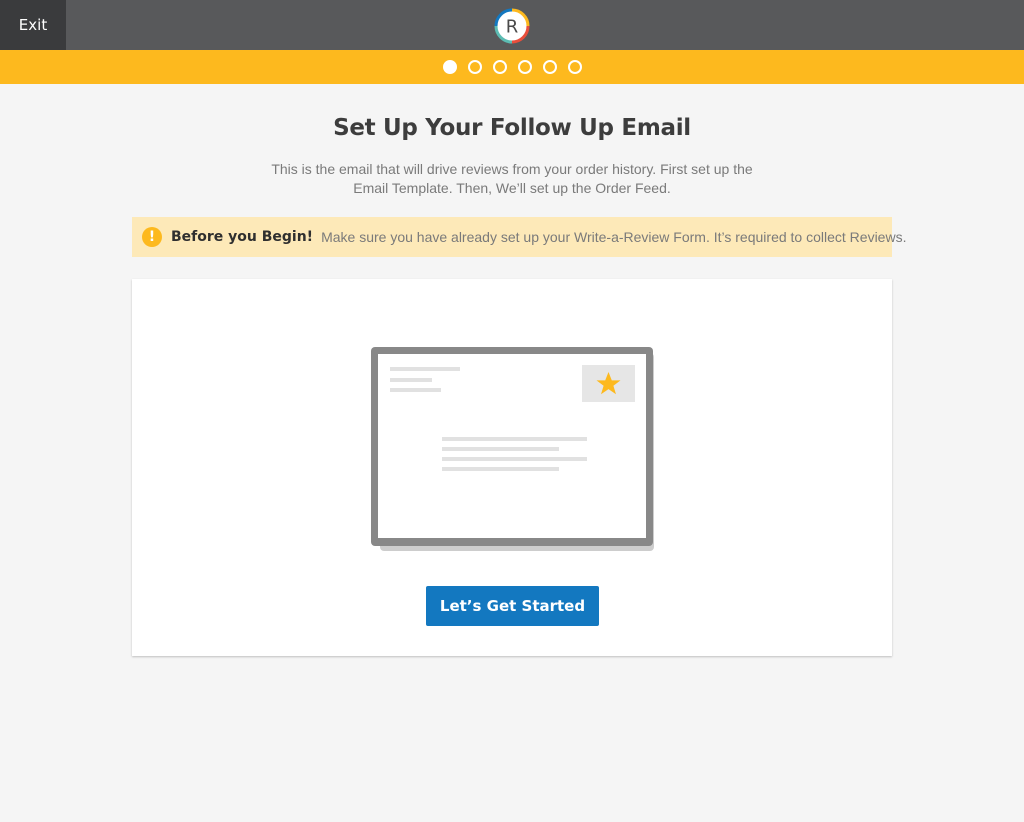 This screenshot has width=1024, height=822. What do you see at coordinates (152, 237) in the screenshot?
I see `exclamation-icon: !` at bounding box center [152, 237].